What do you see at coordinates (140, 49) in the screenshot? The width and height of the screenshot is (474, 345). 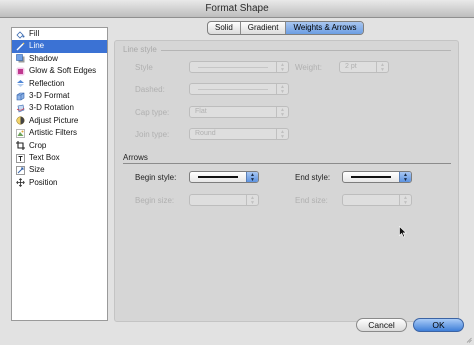 I see `line-style-heading: Line style` at bounding box center [140, 49].